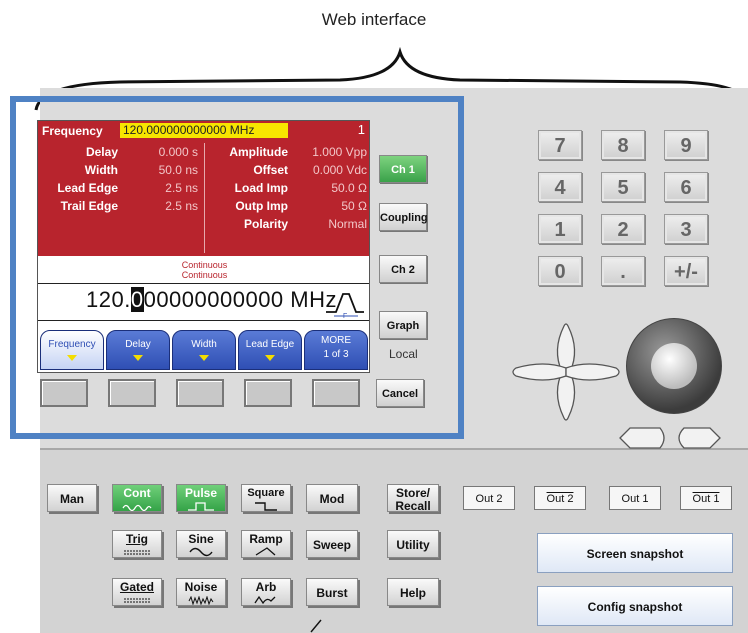 This screenshot has height=633, width=748. I want to click on trig-label: Trig, so click(136, 539).